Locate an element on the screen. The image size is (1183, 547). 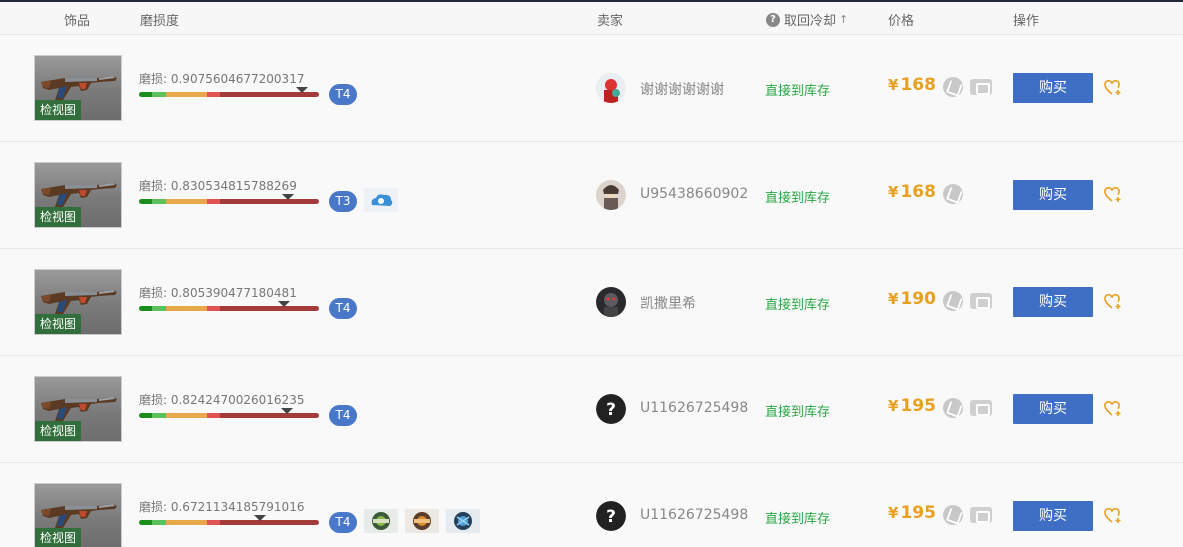
seller-name: U95438660902 is located at coordinates (694, 194).